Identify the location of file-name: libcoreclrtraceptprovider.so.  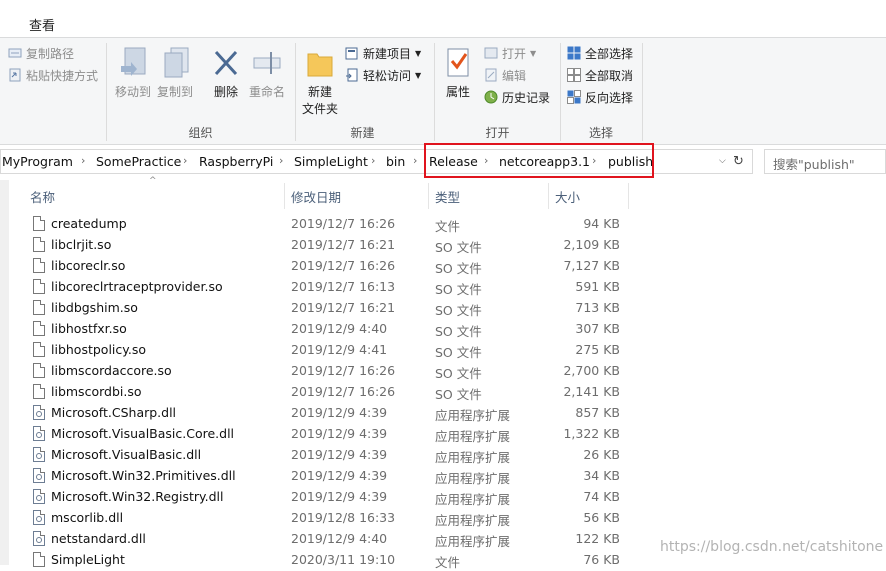
(137, 286).